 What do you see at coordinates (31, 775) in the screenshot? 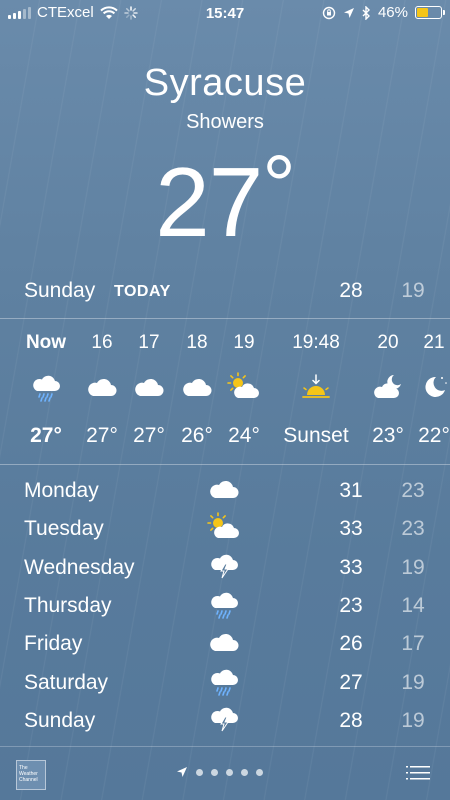
I see `weather-channel-logo: The Weather Channel` at bounding box center [31, 775].